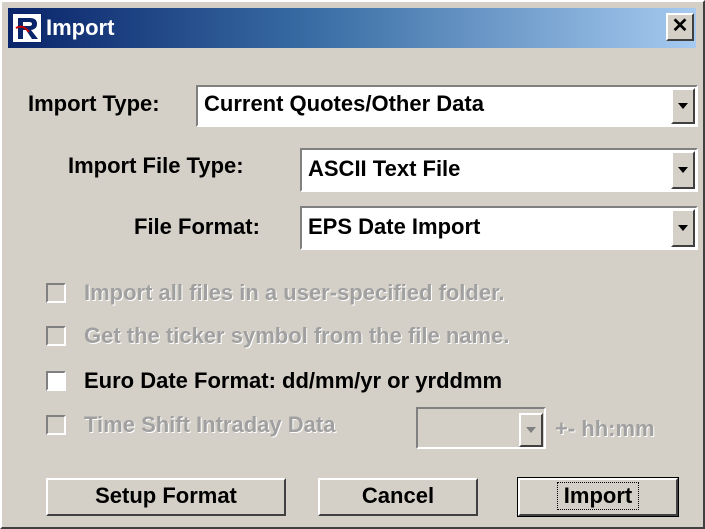 The width and height of the screenshot is (705, 529). Describe the element at coordinates (80, 27) in the screenshot. I see `window-title: Import` at that location.